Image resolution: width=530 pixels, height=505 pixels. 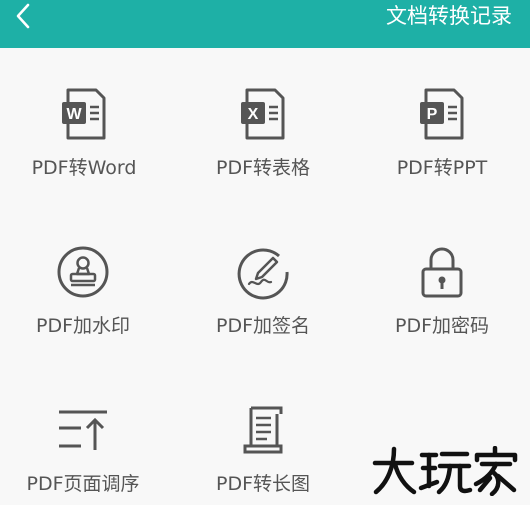 I want to click on tool-label: PDF转Word, so click(x=84, y=168).